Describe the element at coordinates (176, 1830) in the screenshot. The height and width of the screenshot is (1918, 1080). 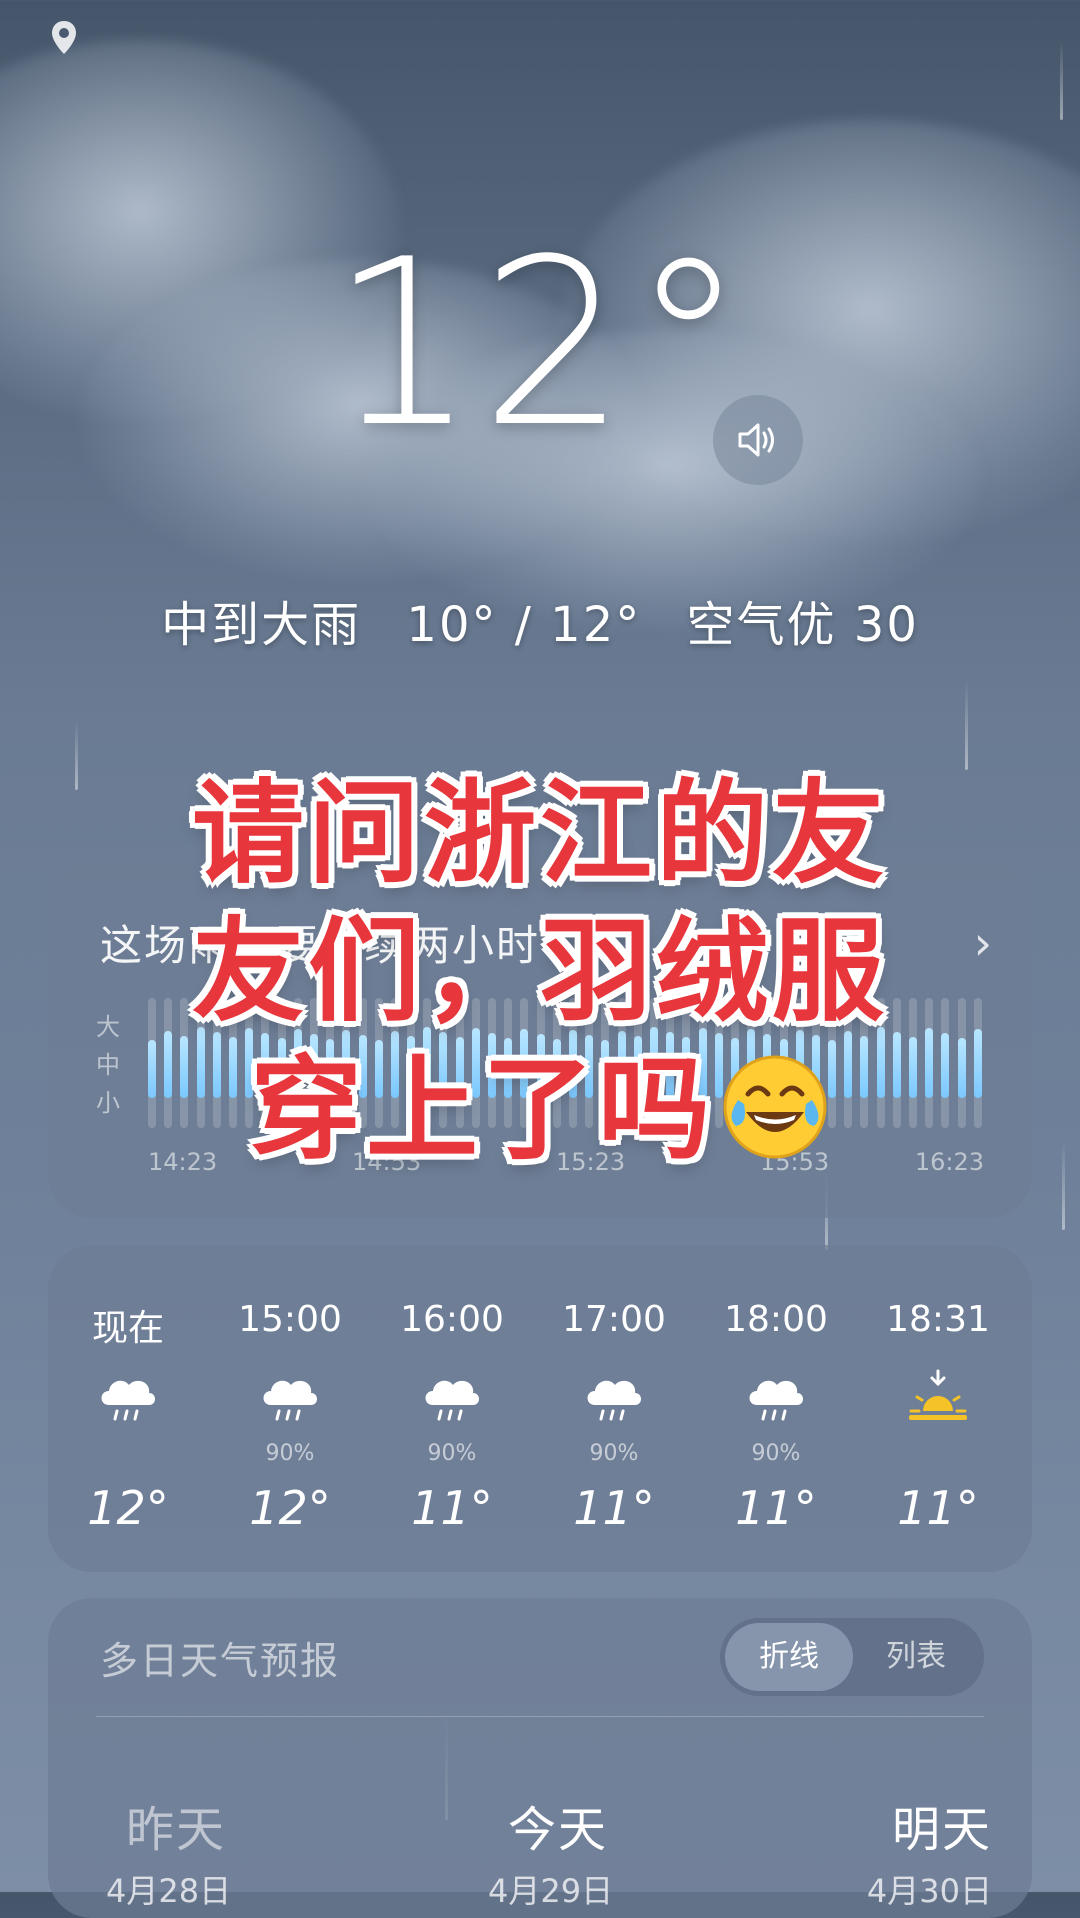
I see `day-label-yesterday: 昨天` at that location.